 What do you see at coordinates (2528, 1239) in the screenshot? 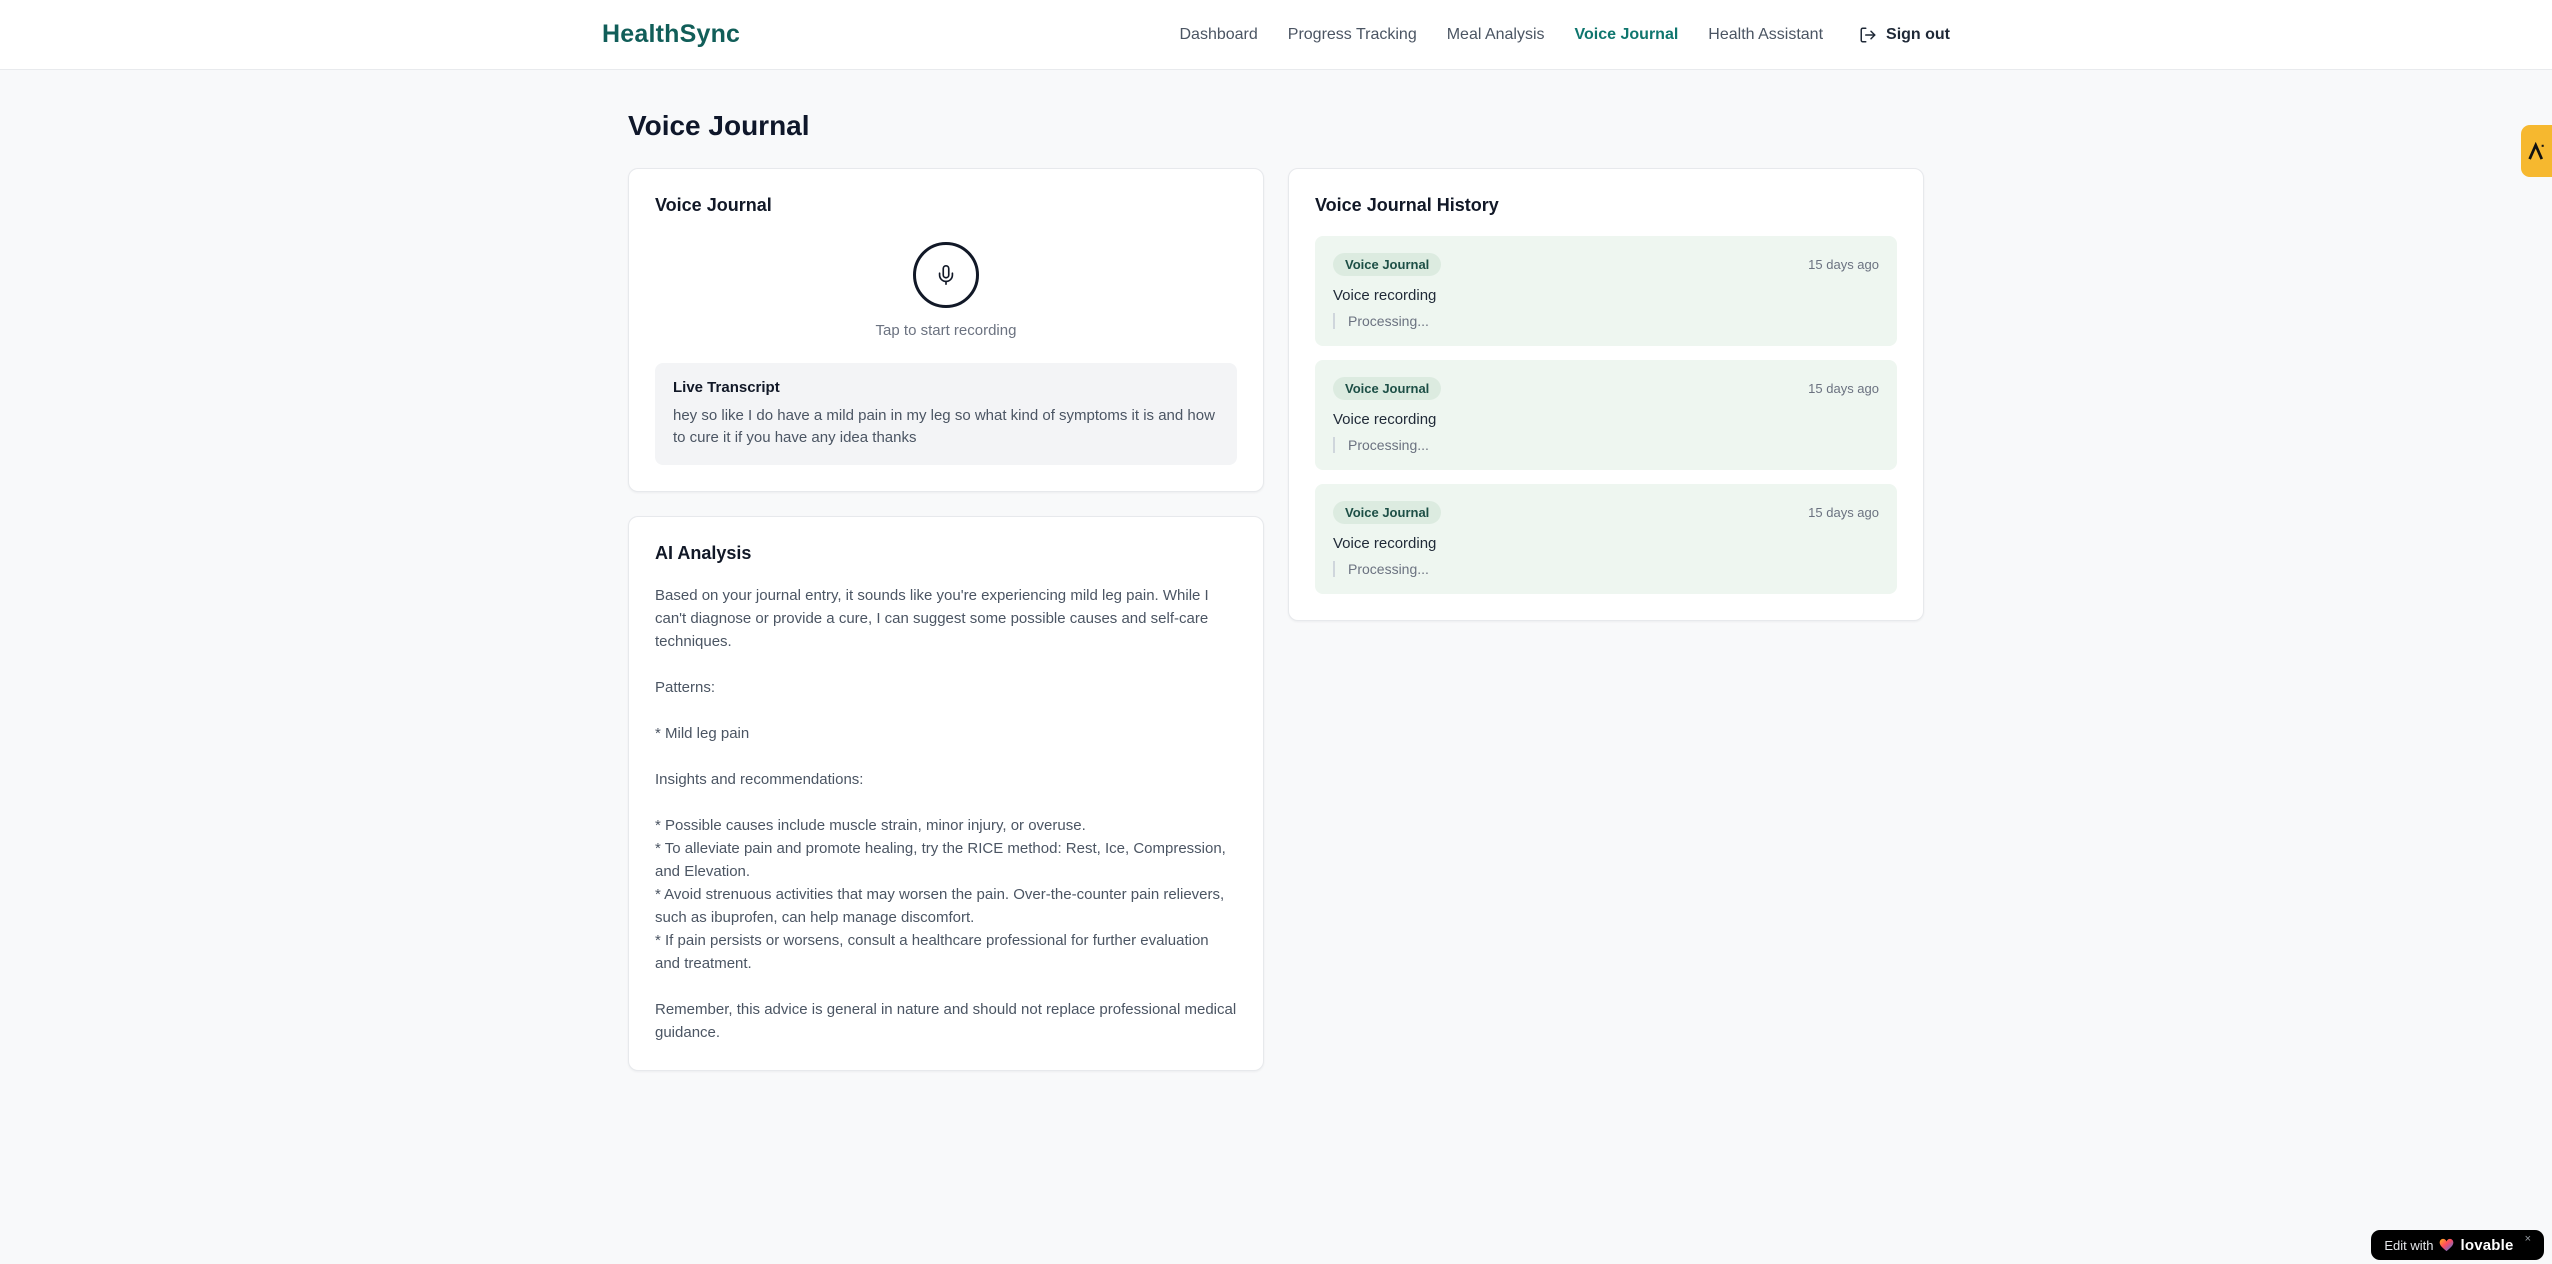
I see `close-icon: ×` at bounding box center [2528, 1239].